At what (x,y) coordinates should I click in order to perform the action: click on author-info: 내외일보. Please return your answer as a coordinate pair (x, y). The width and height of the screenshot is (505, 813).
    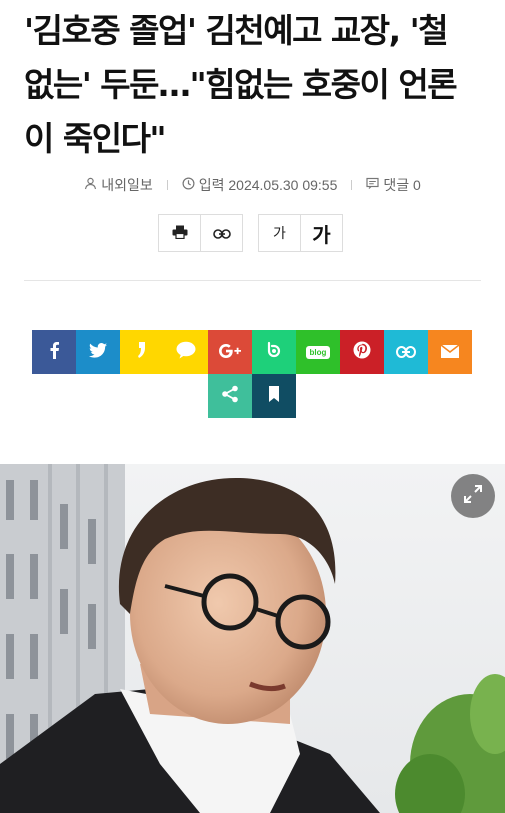
    Looking at the image, I should click on (118, 185).